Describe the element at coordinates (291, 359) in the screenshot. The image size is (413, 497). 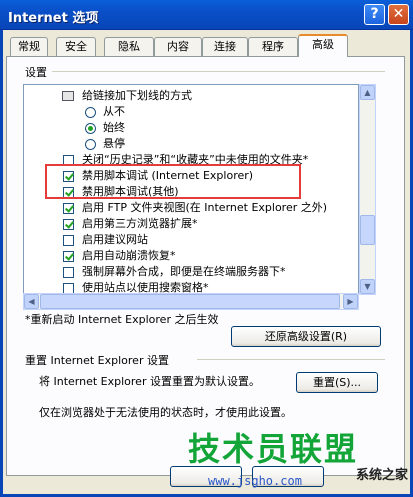
I see `reset-group-divider` at that location.